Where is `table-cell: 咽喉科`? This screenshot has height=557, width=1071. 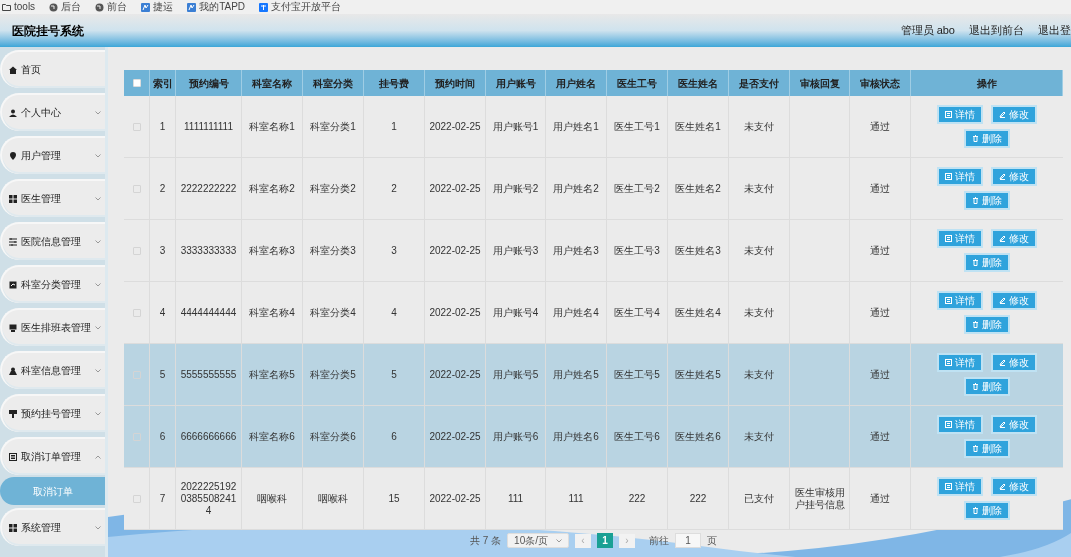 table-cell: 咽喉科 is located at coordinates (333, 498).